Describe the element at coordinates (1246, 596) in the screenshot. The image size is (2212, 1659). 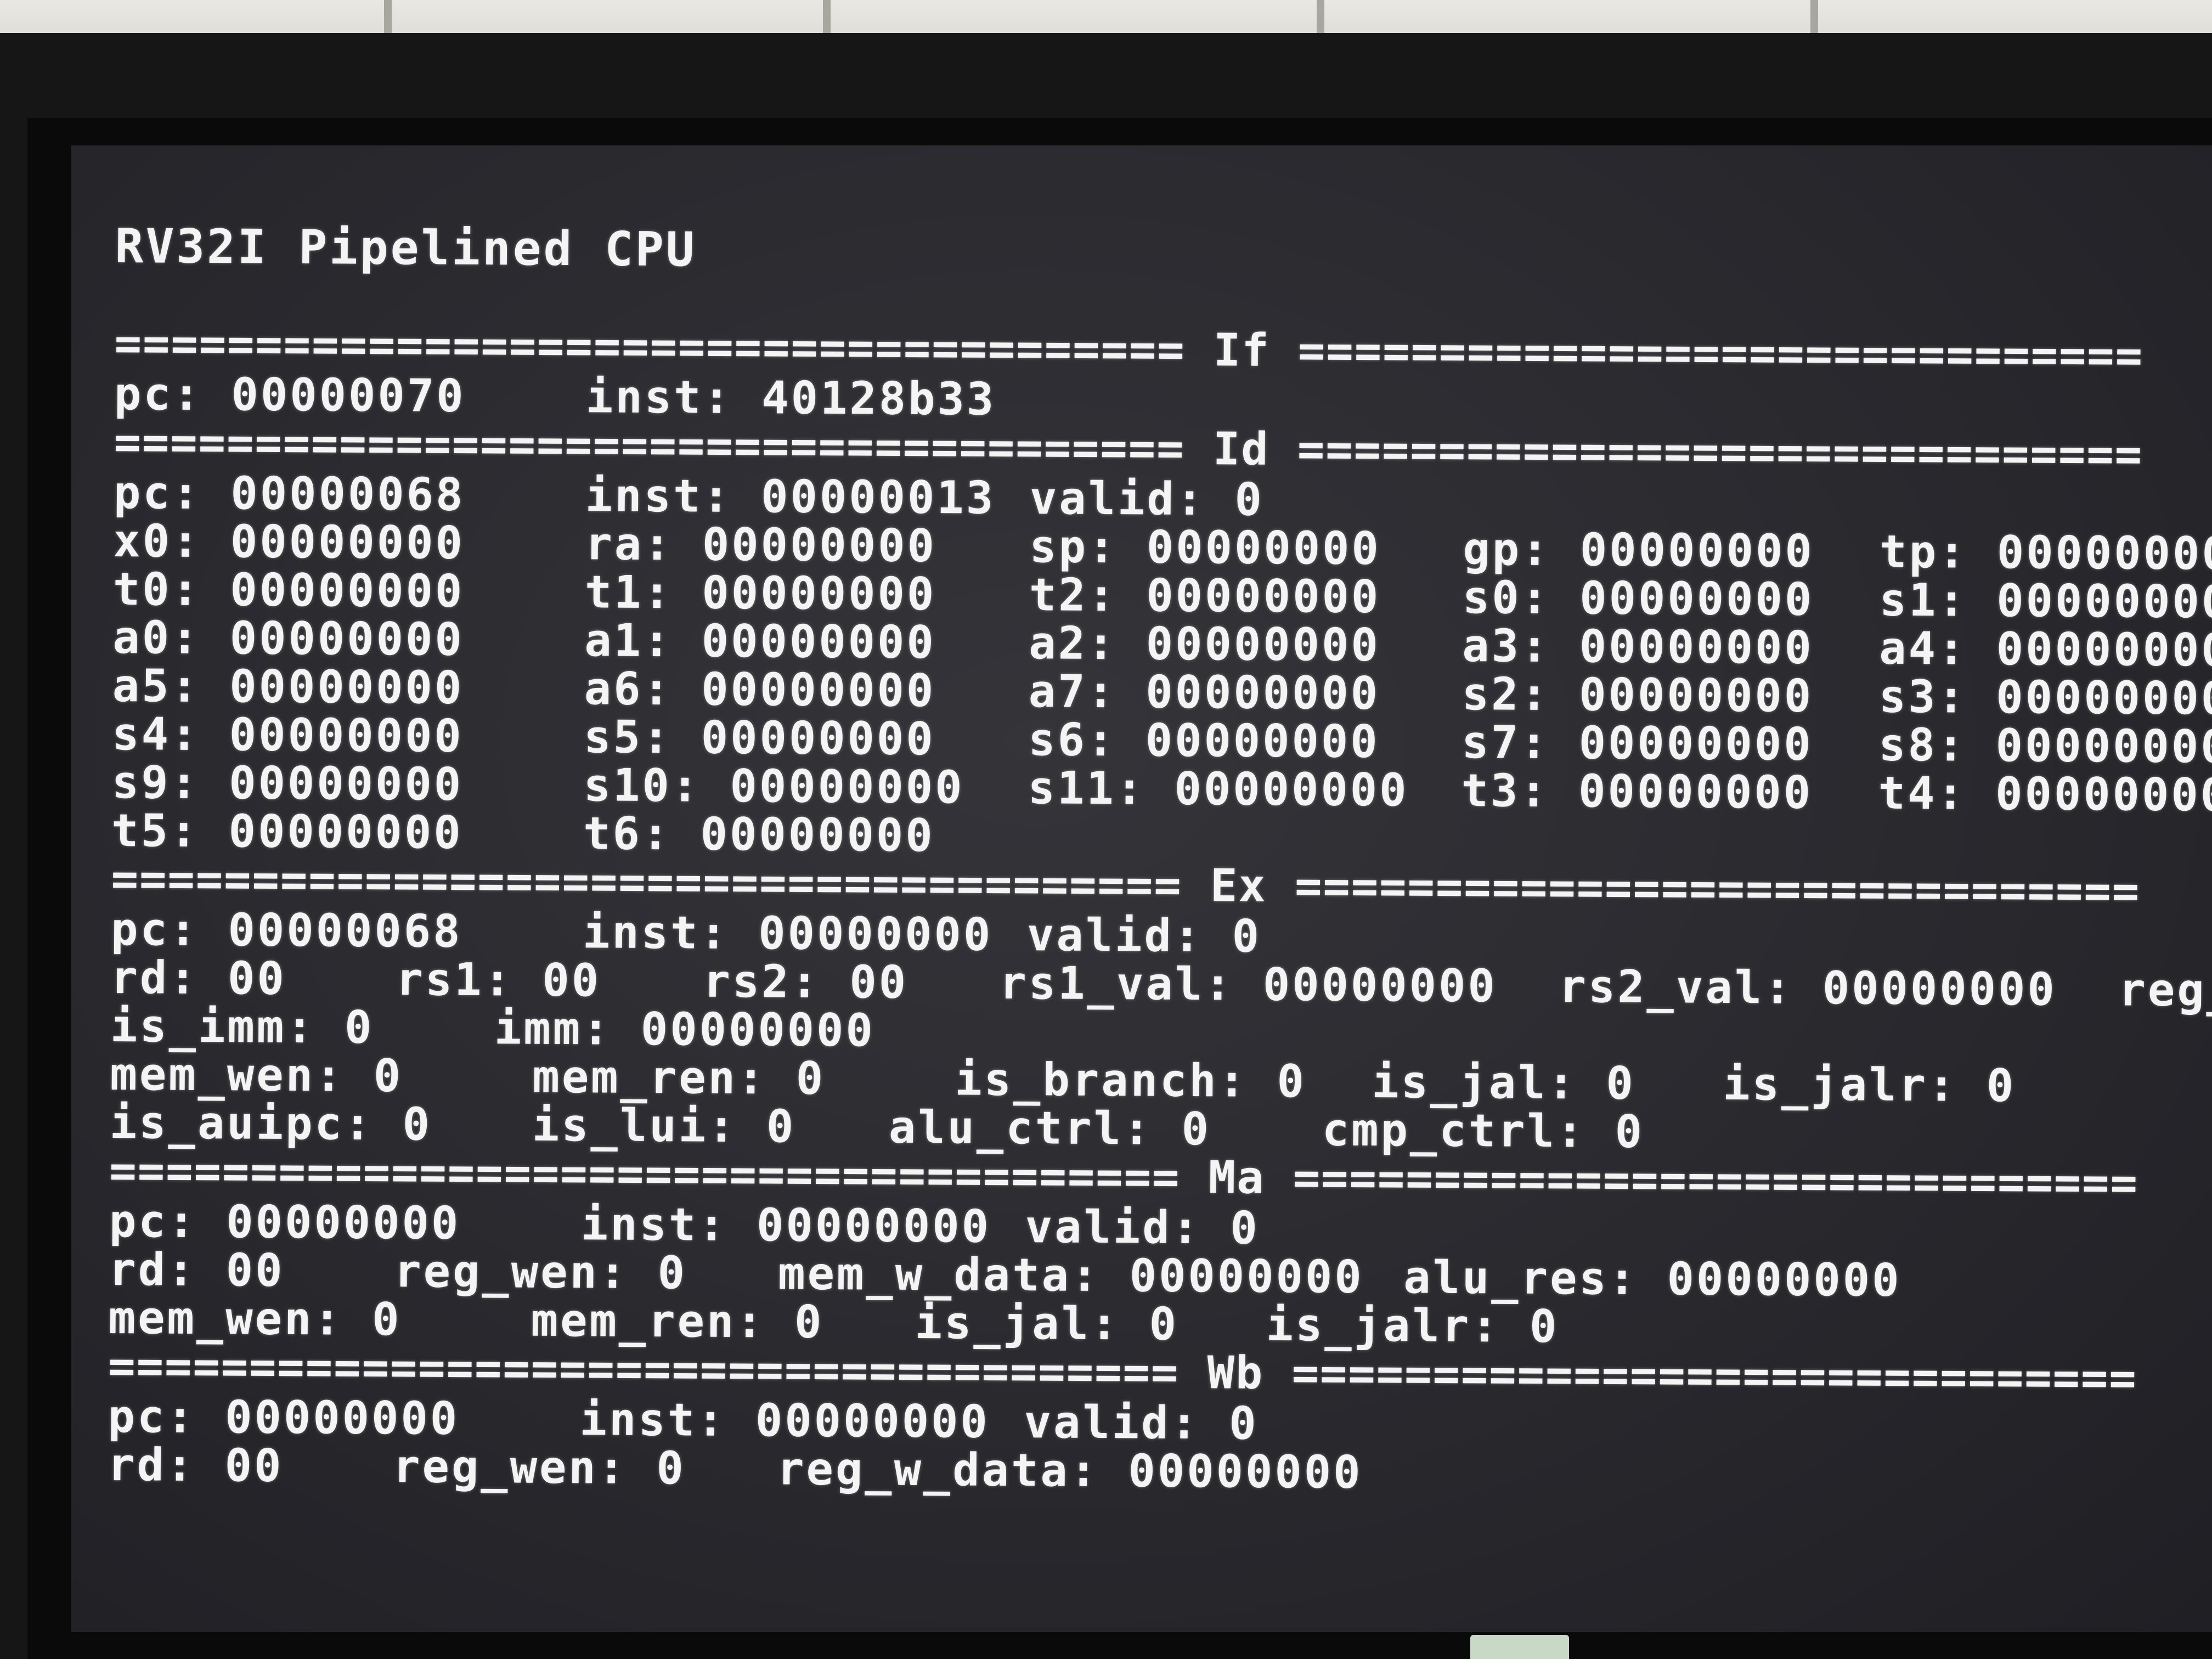
I see `register-cell: t2: 00000000` at that location.